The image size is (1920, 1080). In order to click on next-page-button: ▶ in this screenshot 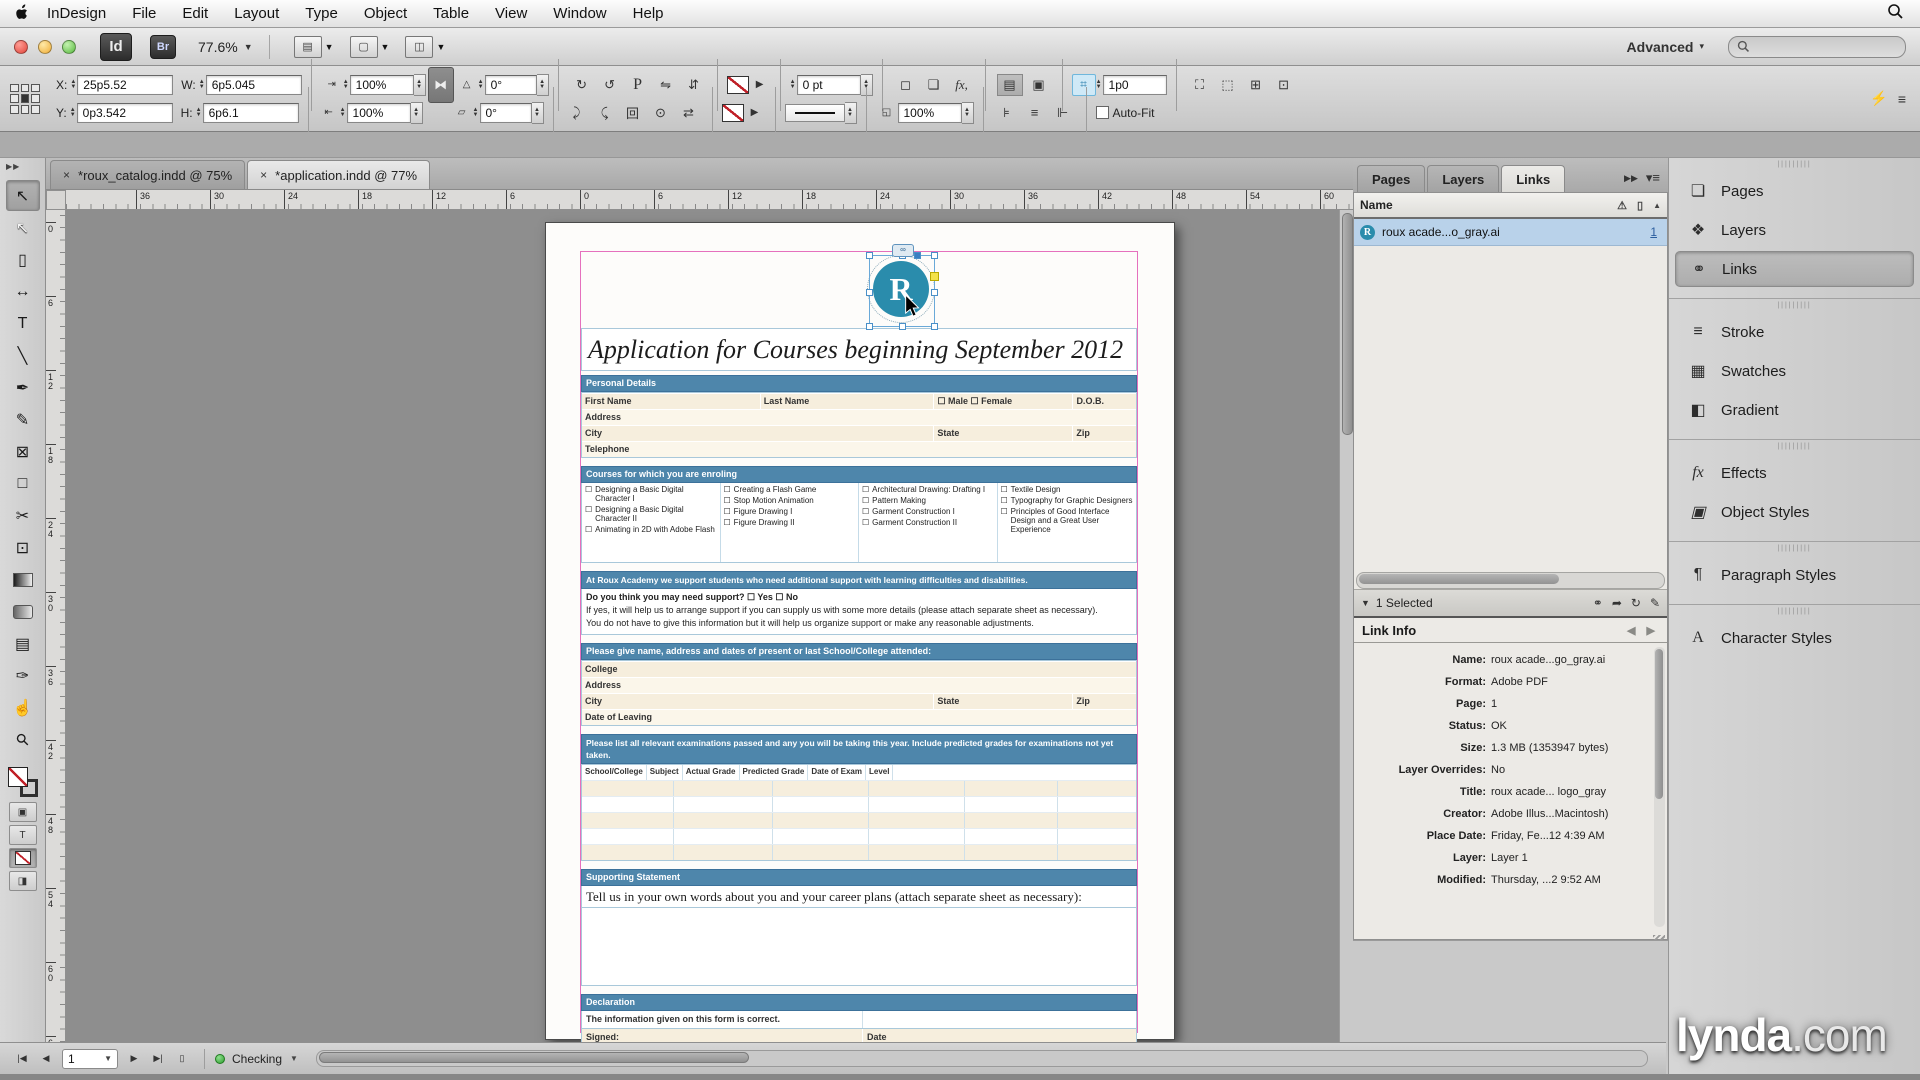, I will do `click(134, 1058)`.